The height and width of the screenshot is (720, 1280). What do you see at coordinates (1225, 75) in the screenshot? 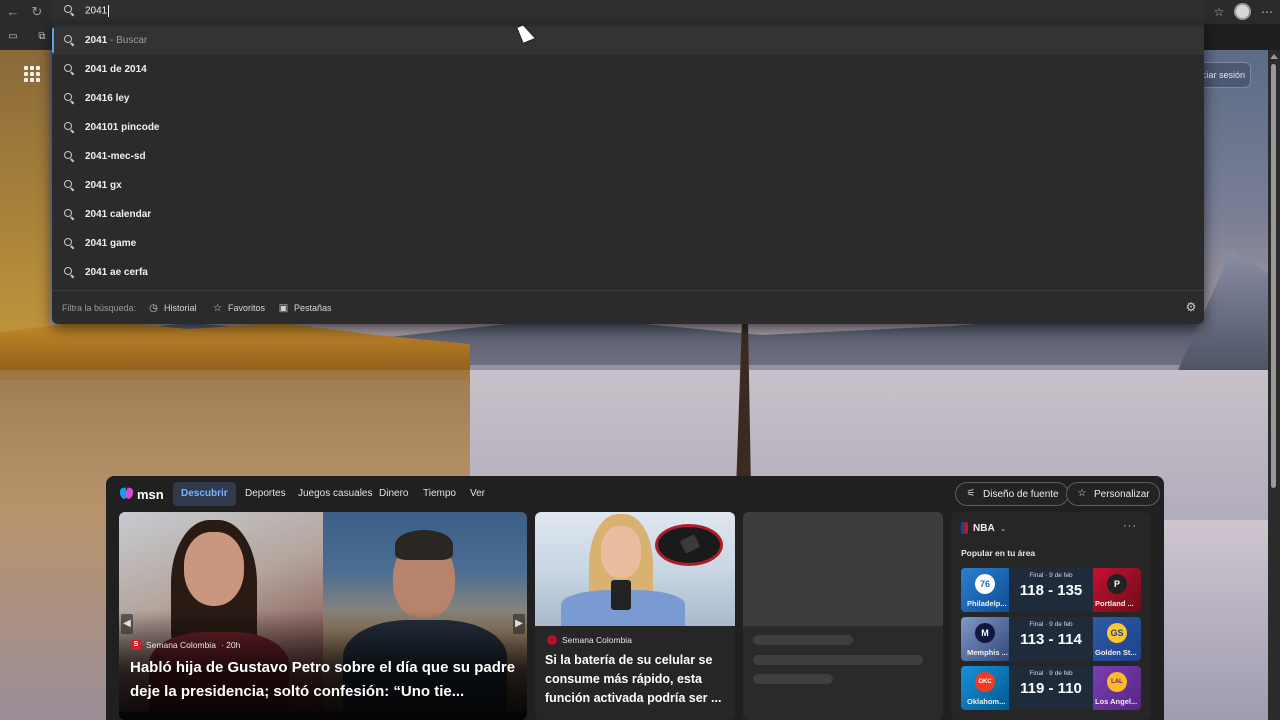
I see `sign-in-button: iciar sesión` at bounding box center [1225, 75].